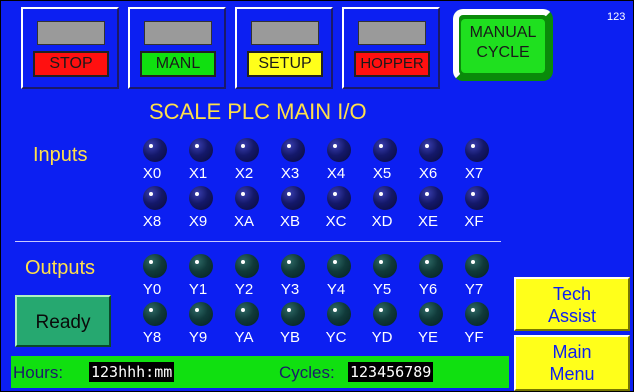  Describe the element at coordinates (392, 33) in the screenshot. I see `hopper-indicator-lamp` at that location.